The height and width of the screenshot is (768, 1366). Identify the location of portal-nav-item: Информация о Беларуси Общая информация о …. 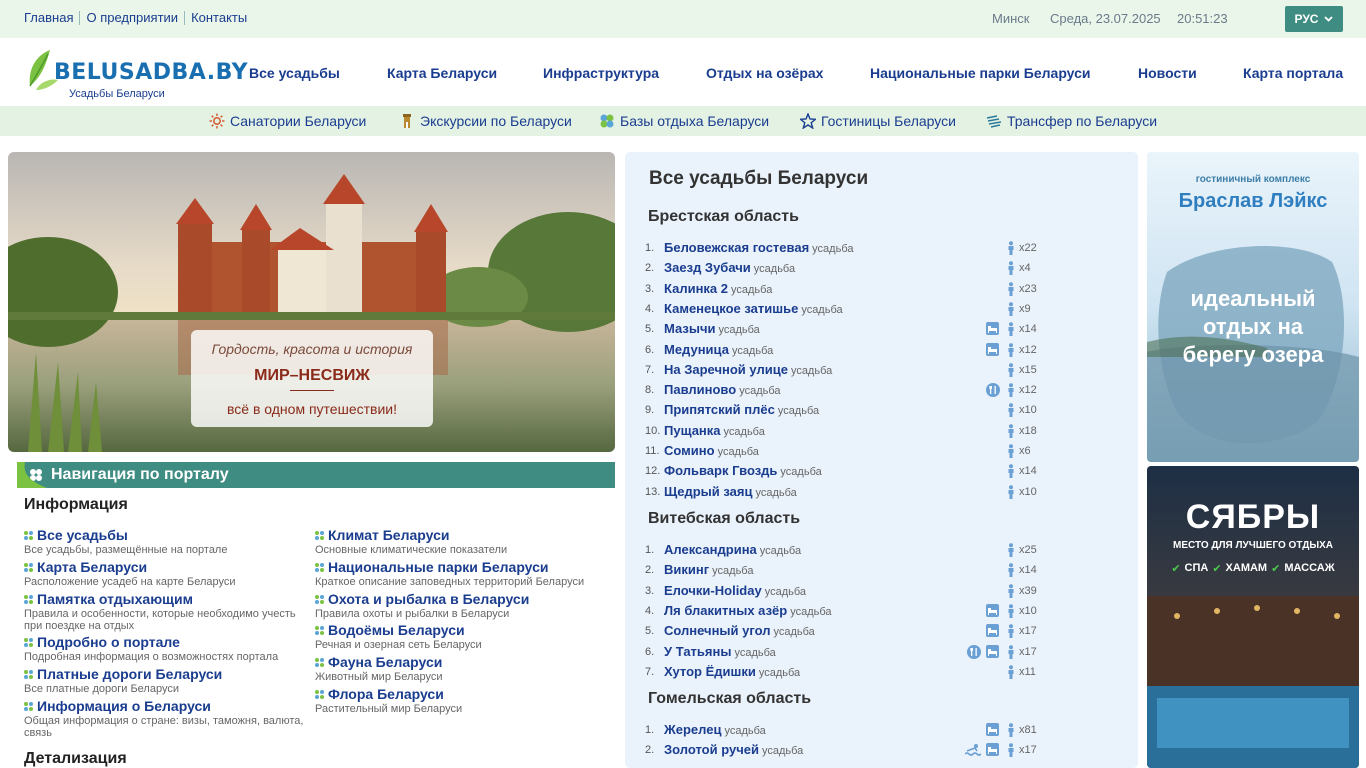
(164, 718).